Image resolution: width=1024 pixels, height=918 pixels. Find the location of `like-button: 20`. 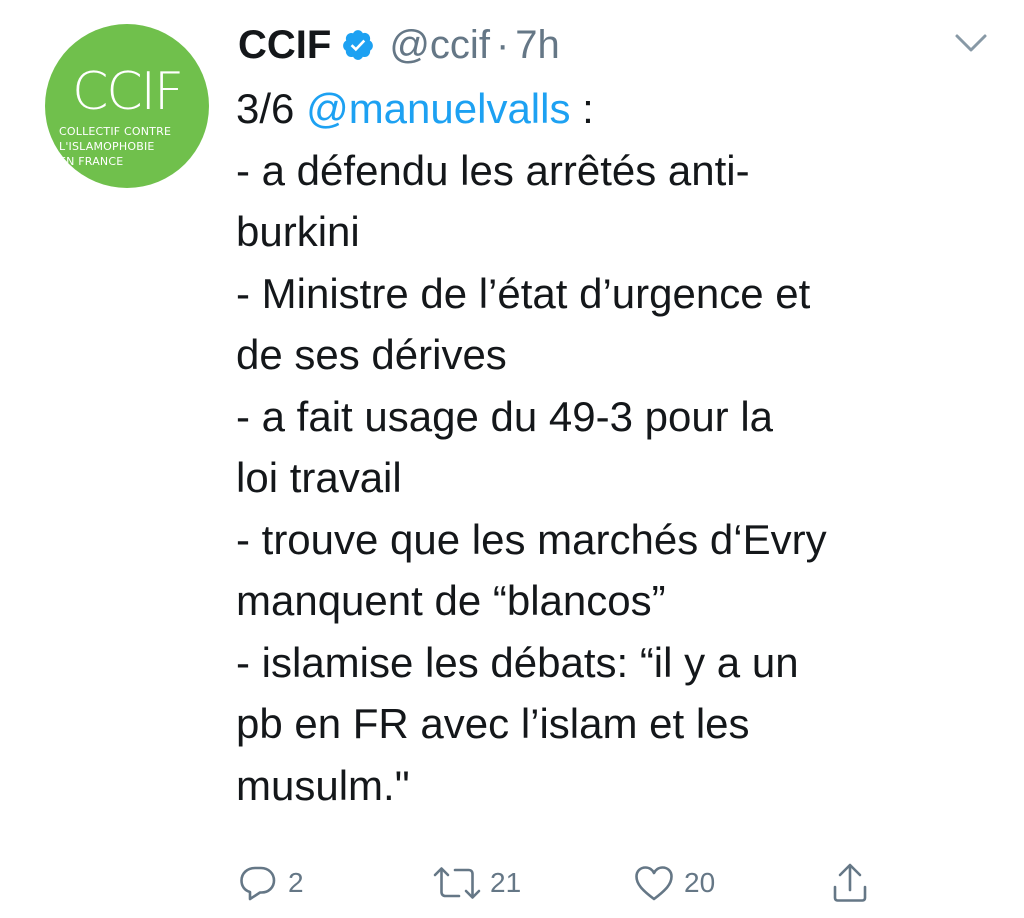

like-button: 20 is located at coordinates (673, 883).